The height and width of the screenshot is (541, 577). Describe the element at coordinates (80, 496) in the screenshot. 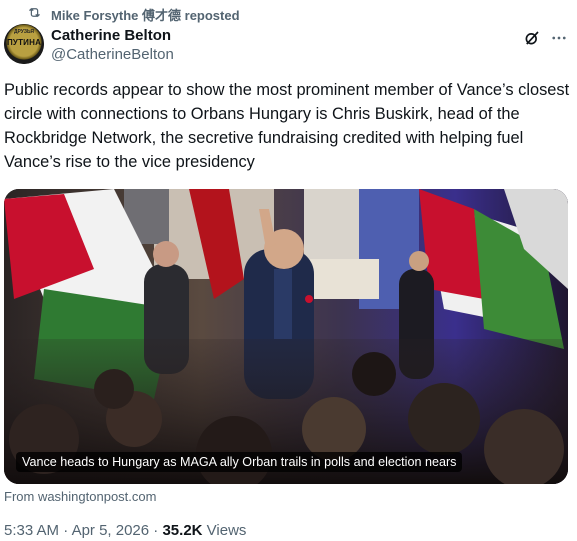

I see `card-source: From washingtonpost.com` at that location.